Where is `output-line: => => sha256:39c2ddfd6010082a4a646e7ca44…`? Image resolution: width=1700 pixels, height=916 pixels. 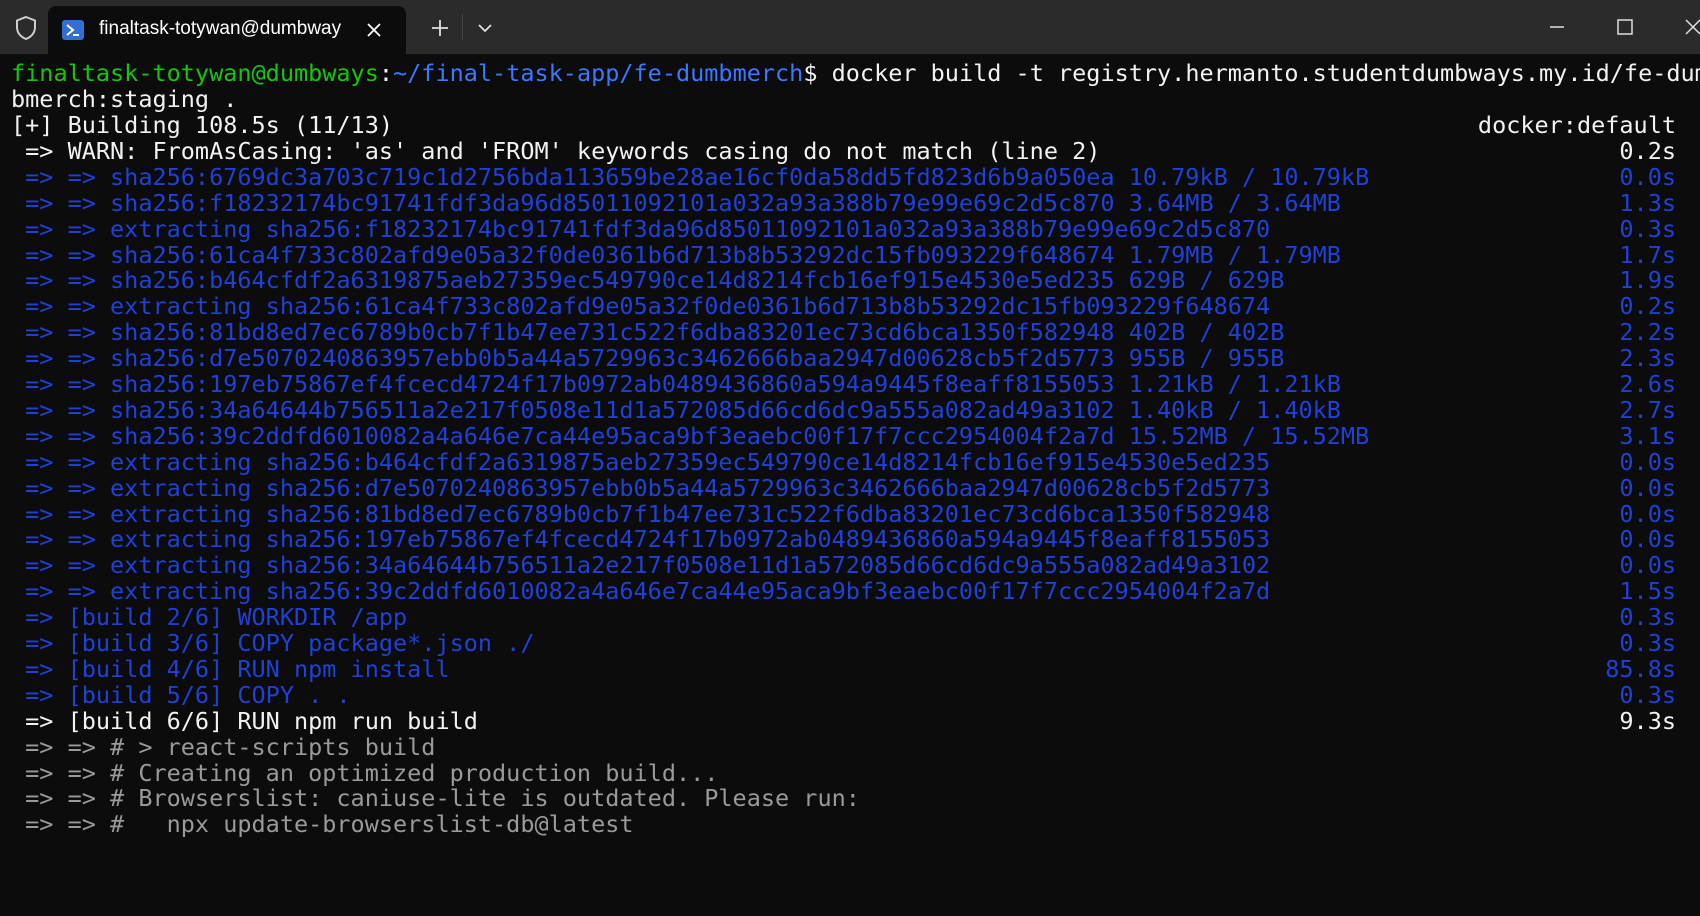 output-line: => => sha256:39c2ddfd6010082a4a646e7ca44… is located at coordinates (850, 436).